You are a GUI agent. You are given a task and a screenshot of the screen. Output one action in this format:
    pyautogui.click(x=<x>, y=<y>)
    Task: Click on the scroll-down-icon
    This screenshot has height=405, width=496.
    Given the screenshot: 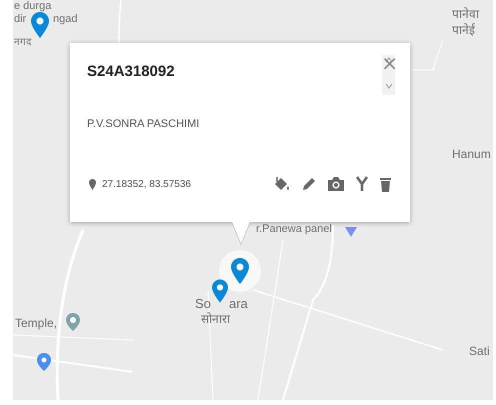 What is the action you would take?
    pyautogui.click(x=388, y=86)
    